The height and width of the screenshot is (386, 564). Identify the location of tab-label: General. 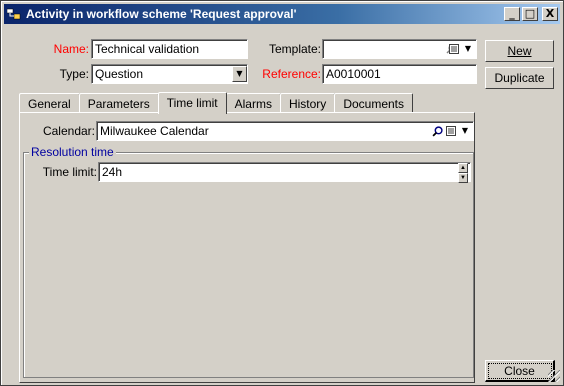
(49, 103).